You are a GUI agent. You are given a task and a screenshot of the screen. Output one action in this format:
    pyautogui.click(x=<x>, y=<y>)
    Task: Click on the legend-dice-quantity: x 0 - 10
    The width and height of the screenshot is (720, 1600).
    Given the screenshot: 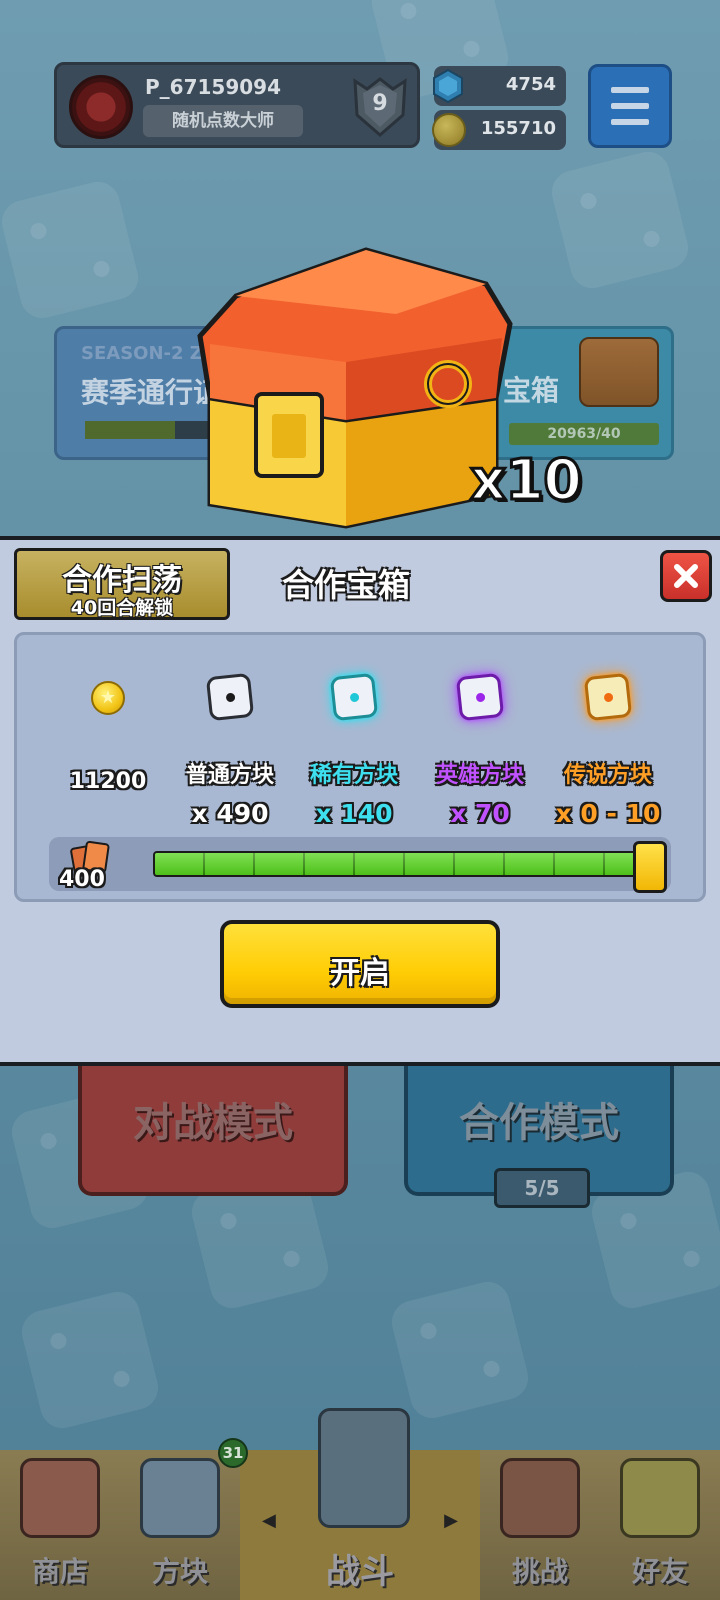 What is the action you would take?
    pyautogui.click(x=608, y=813)
    